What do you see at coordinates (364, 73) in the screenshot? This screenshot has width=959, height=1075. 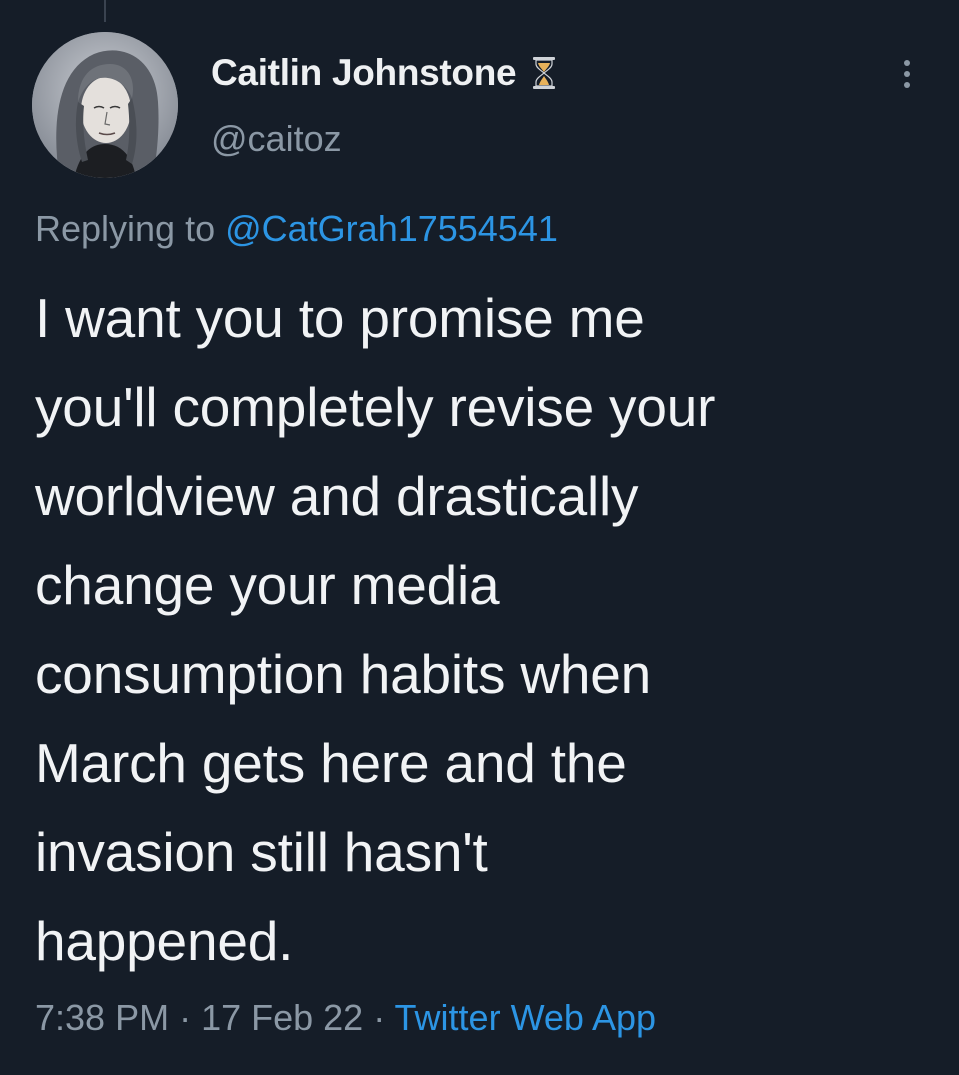 I see `author-display-name: Caitlin Johnstone` at bounding box center [364, 73].